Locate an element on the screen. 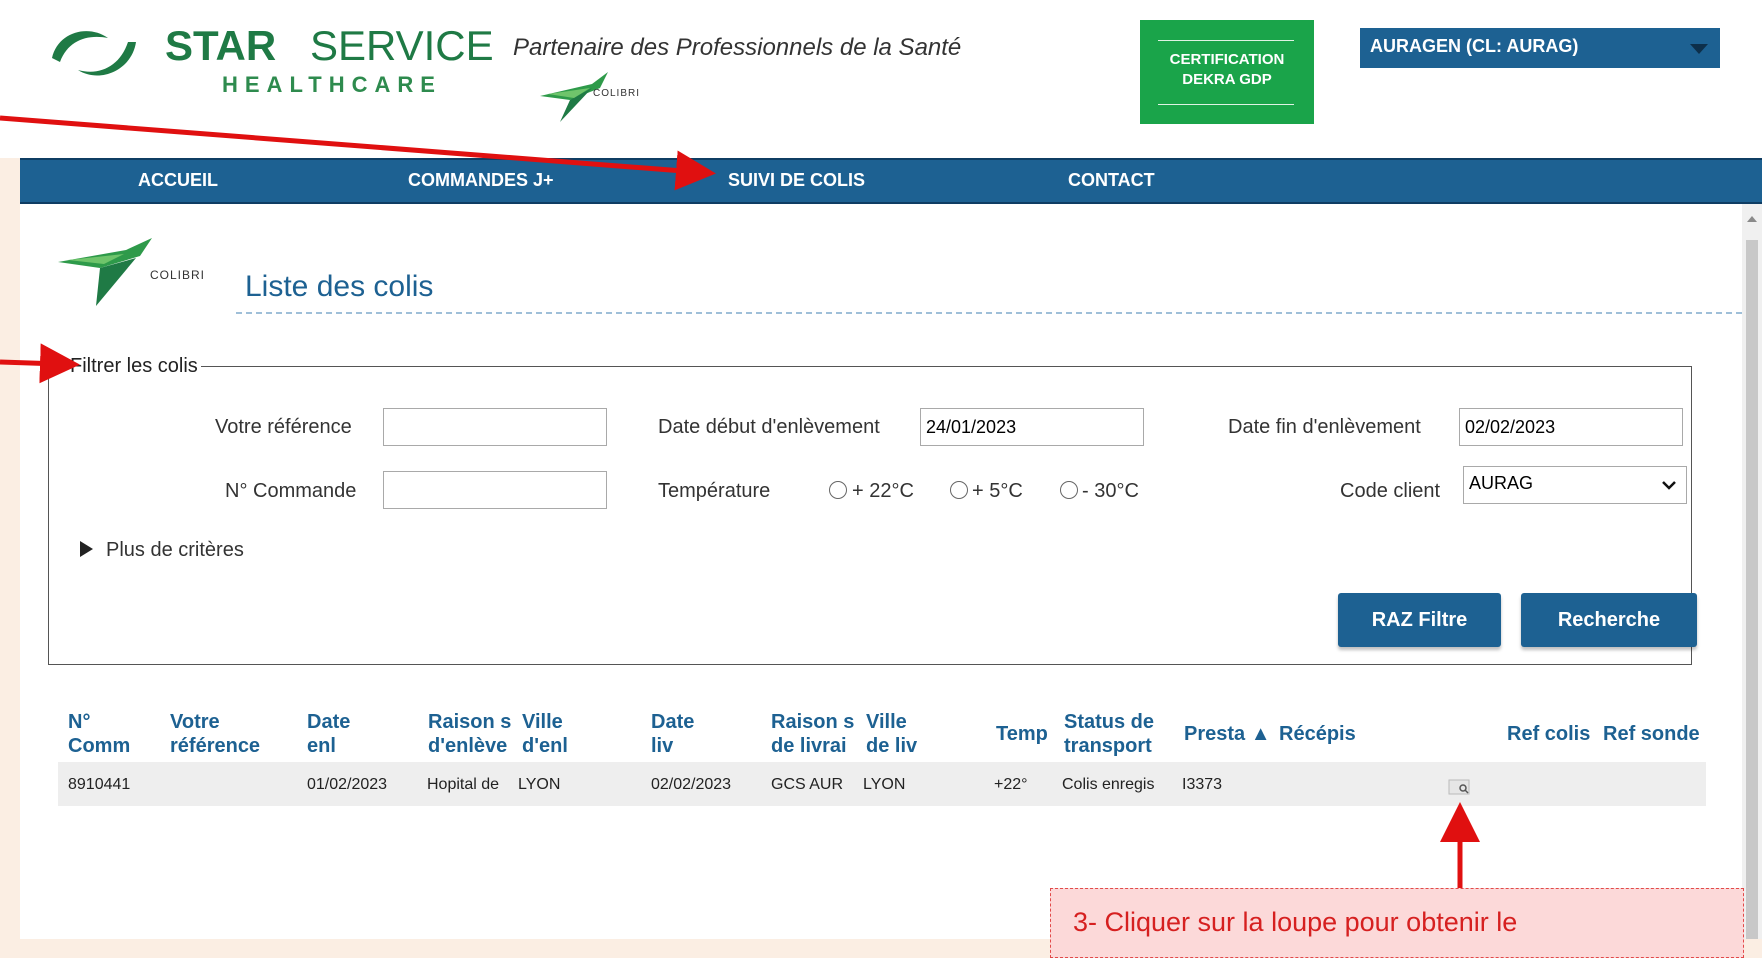  cell-raison-enl: Hopital de is located at coordinates (463, 784).